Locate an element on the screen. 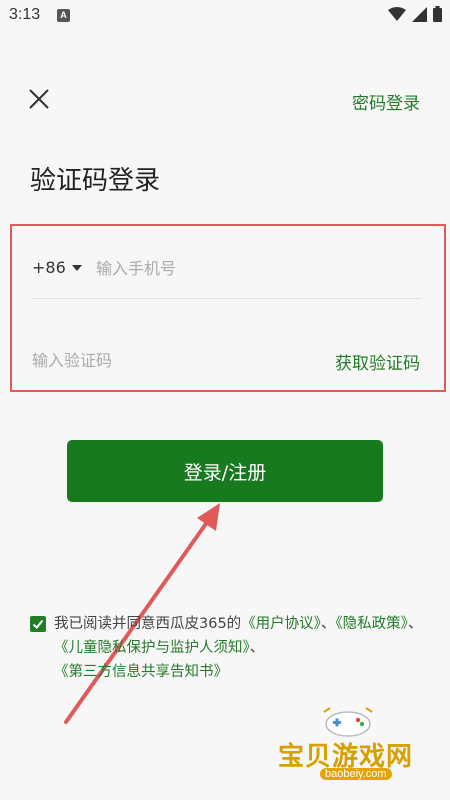  status-bar: 3:13 A is located at coordinates (225, 17).